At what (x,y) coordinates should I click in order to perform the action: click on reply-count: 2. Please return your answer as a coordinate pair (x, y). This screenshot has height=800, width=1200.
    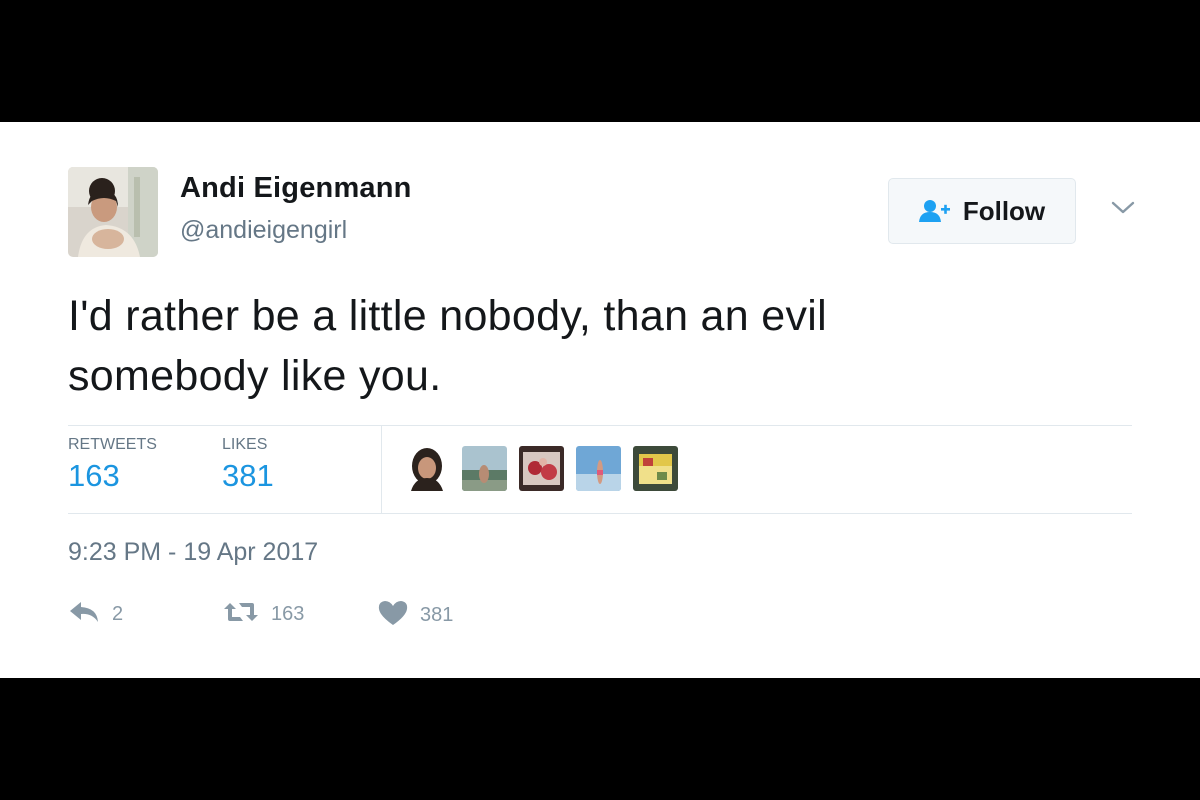
    Looking at the image, I should click on (118, 614).